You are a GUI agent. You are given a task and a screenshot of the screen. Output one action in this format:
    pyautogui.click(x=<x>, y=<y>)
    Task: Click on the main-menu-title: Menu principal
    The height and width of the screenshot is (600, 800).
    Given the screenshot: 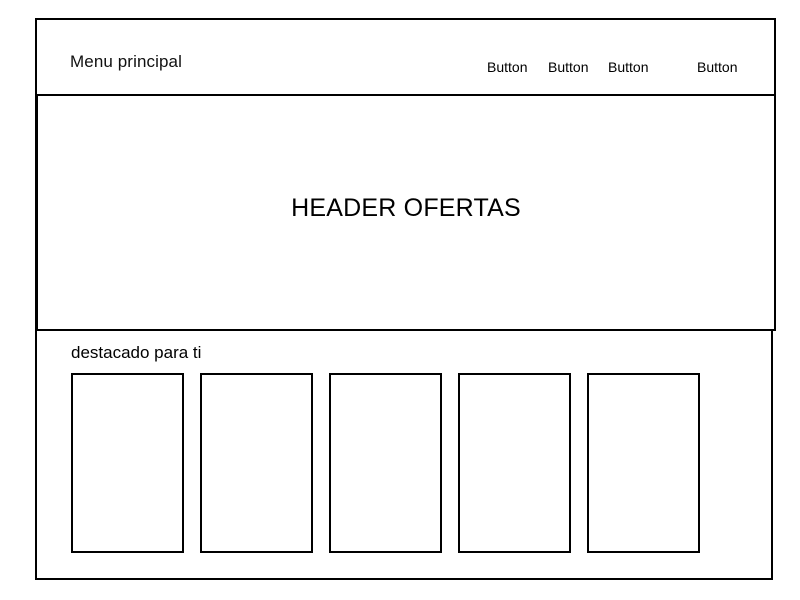 What is the action you would take?
    pyautogui.click(x=126, y=61)
    